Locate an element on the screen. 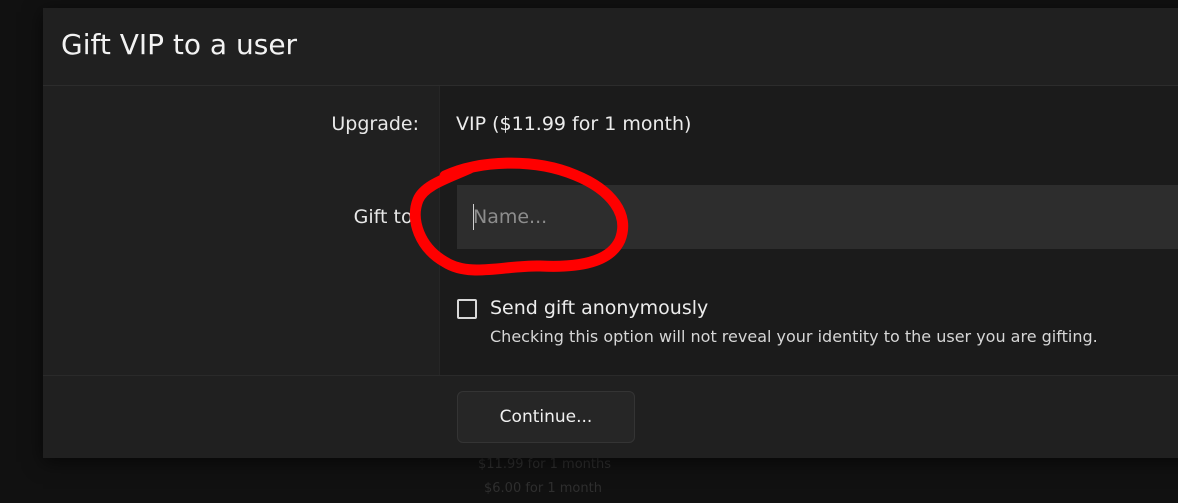 The width and height of the screenshot is (1178, 503). background-text: $6.00 for 1 month is located at coordinates (543, 488).